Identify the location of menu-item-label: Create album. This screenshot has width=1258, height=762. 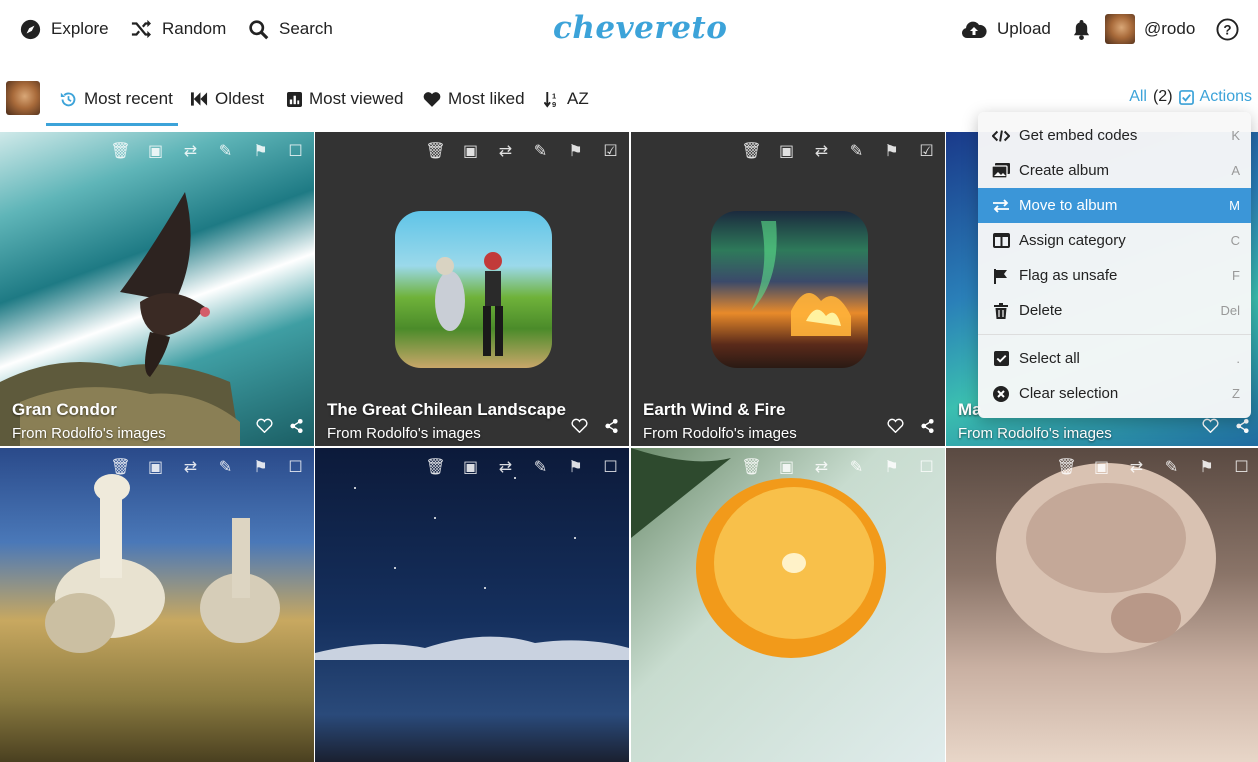
(1064, 170).